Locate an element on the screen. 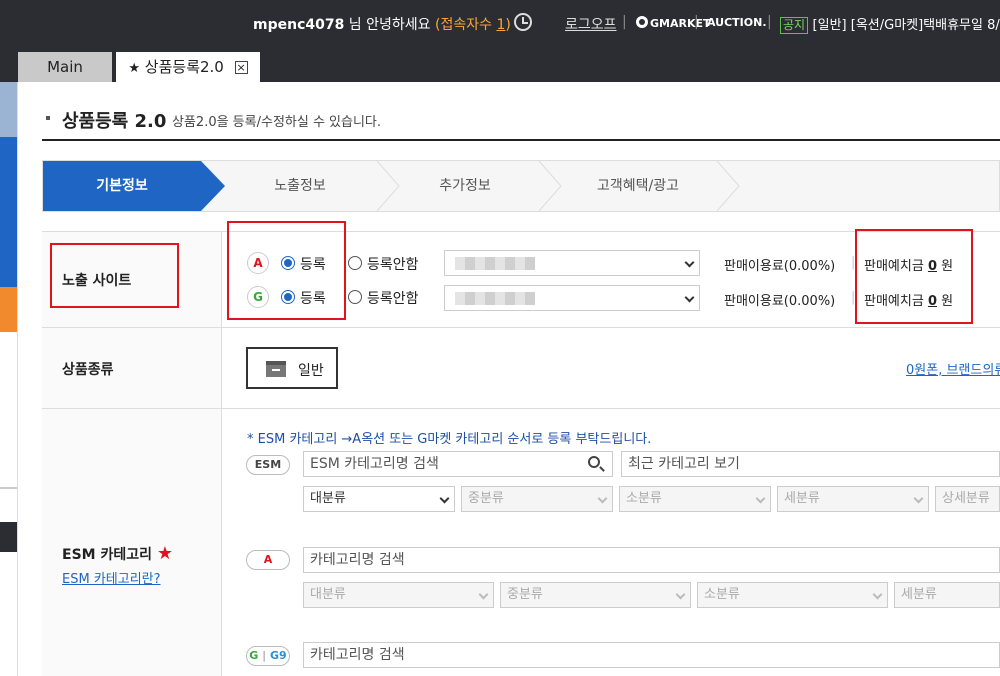 The image size is (1000, 676). esm-category-label: ESM 카테고리 ★ is located at coordinates (117, 553).